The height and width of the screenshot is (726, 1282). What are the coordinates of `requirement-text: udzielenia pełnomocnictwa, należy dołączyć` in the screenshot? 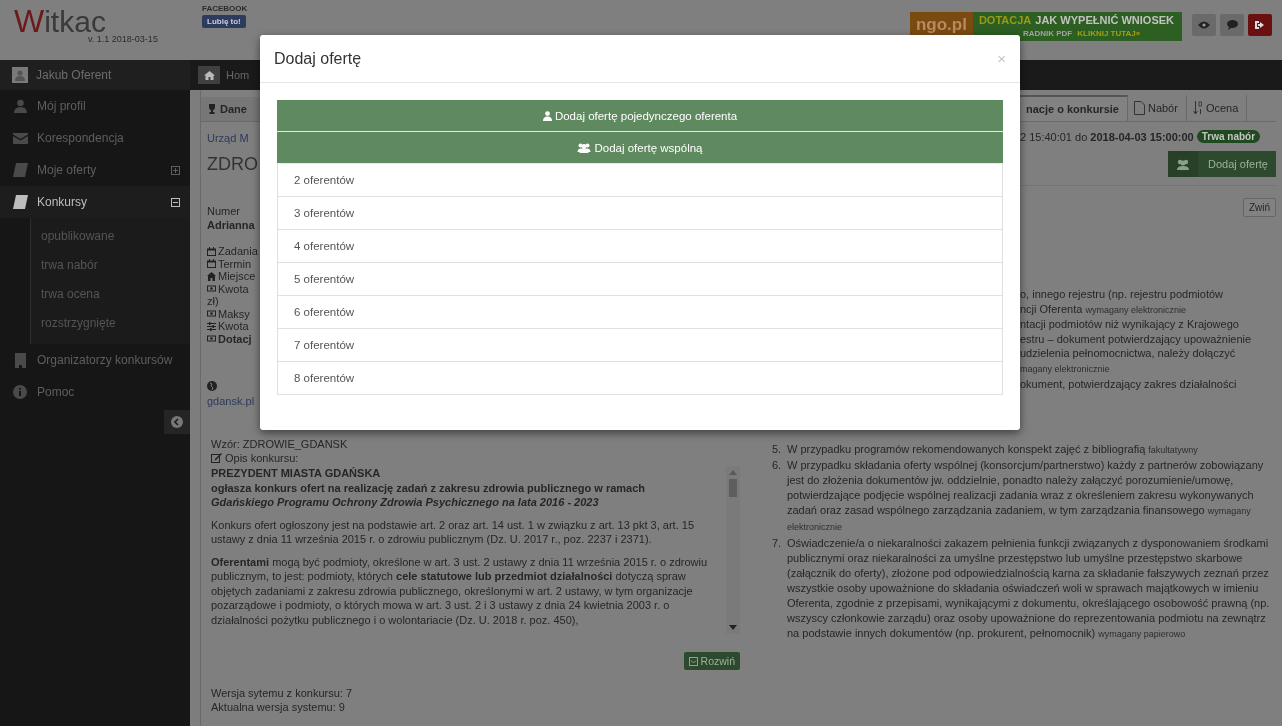 It's located at (1128, 353).